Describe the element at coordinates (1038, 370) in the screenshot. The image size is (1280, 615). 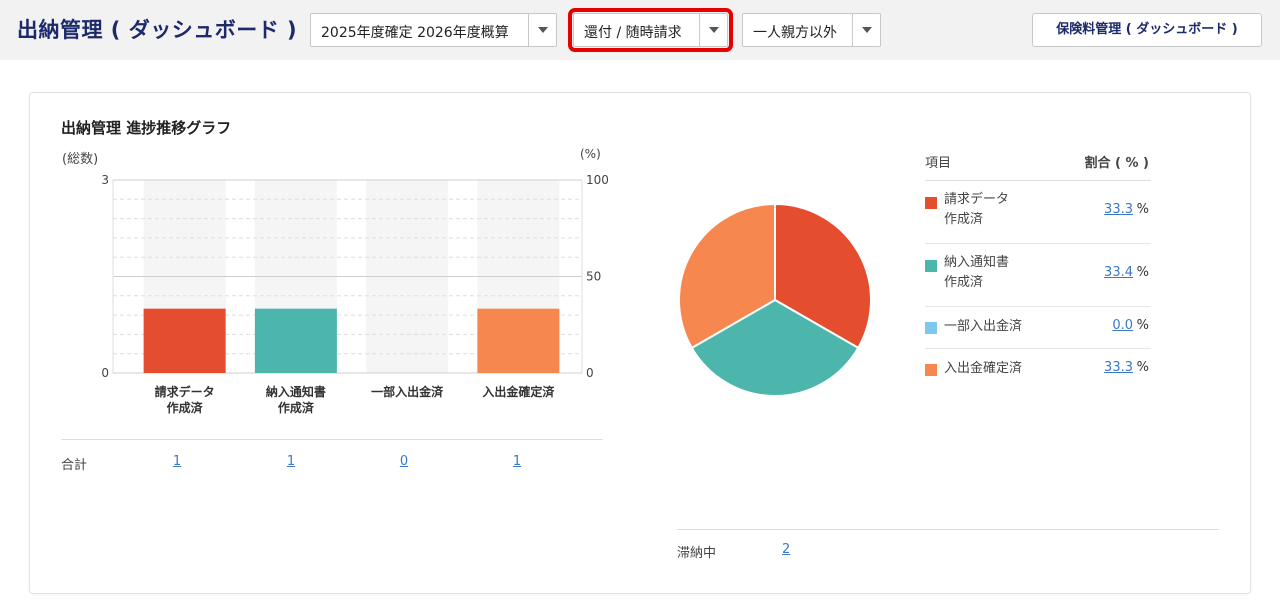
I see `legend-row: 入出金確定済 33.3 %` at that location.